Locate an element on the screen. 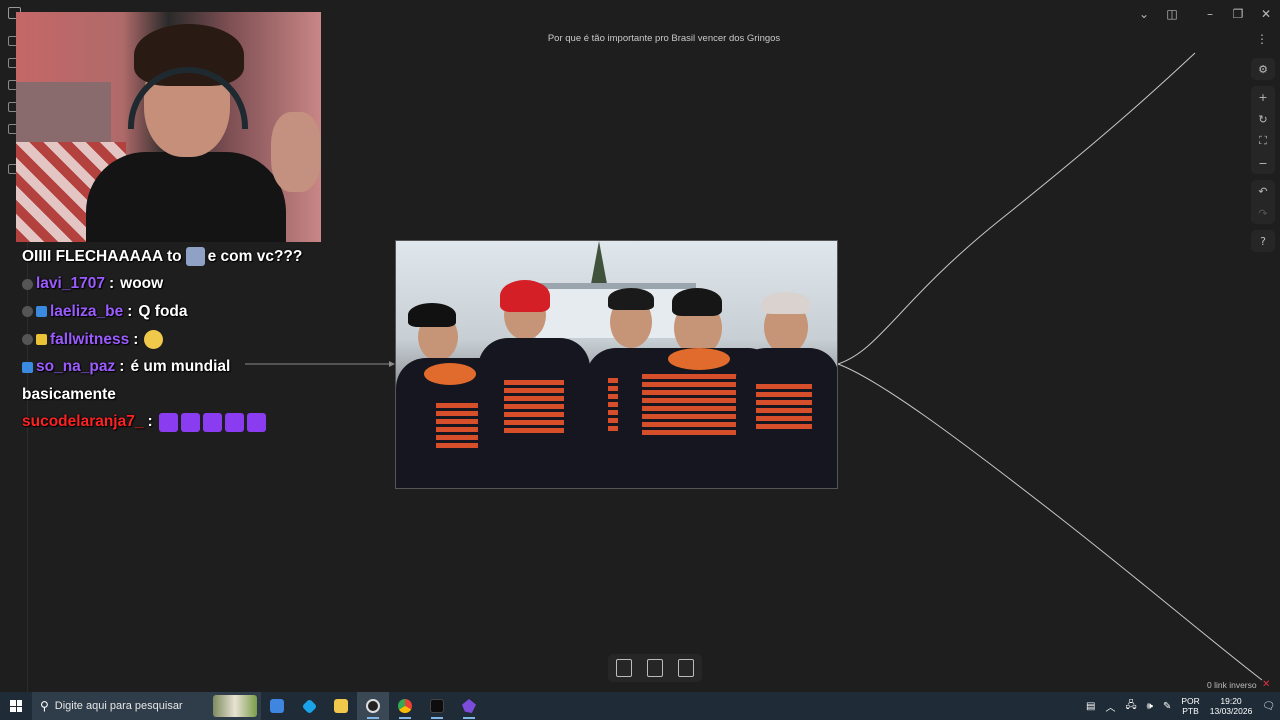  taskbar-file-explorer is located at coordinates (341, 706).